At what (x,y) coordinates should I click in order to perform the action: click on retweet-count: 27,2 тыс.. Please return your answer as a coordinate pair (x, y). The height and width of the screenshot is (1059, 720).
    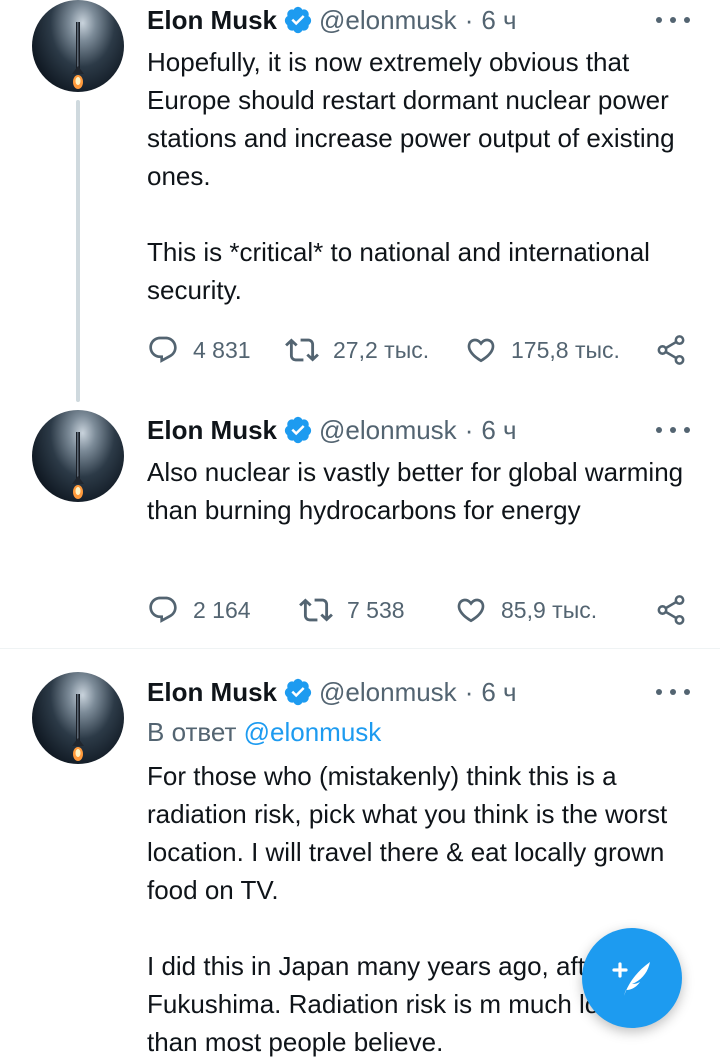
    Looking at the image, I should click on (381, 349).